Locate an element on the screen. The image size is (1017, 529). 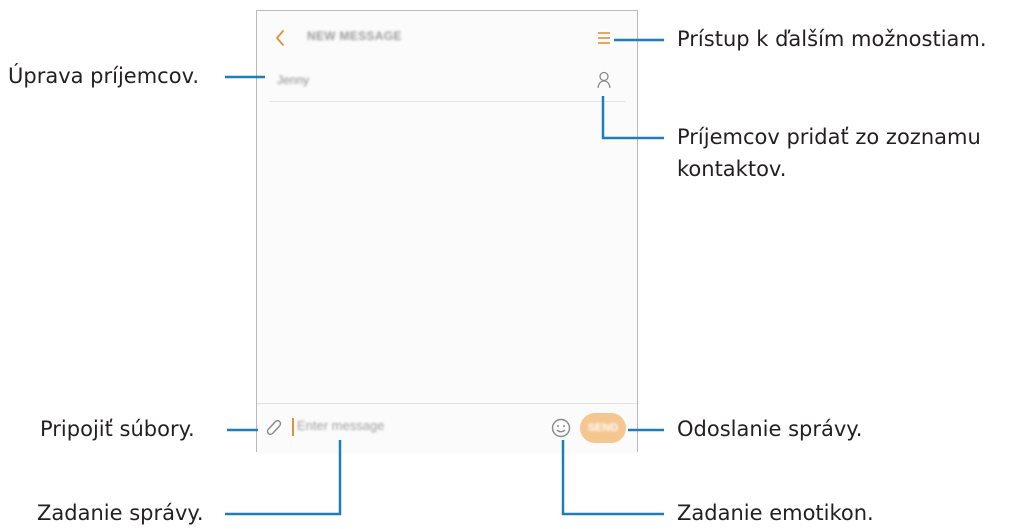
callout-enter-message: Zadanie správy. is located at coordinates (120, 513).